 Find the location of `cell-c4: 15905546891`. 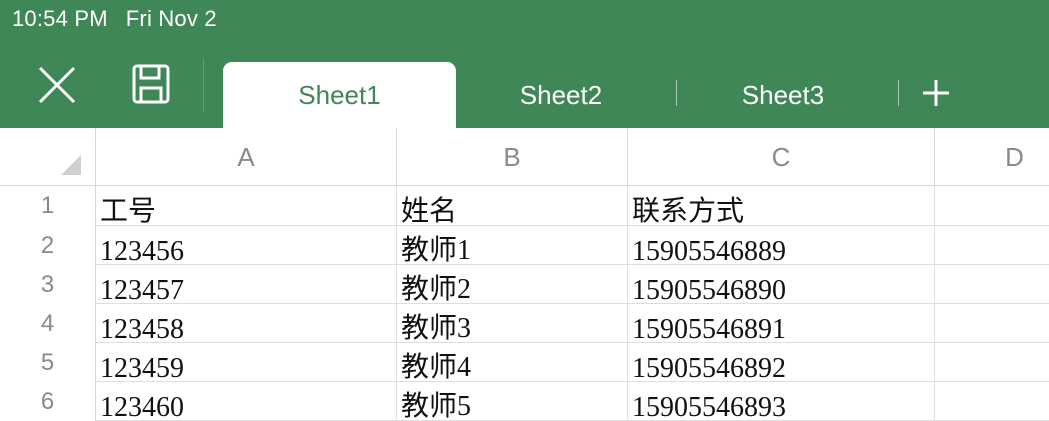

cell-c4: 15905546891 is located at coordinates (781, 323).